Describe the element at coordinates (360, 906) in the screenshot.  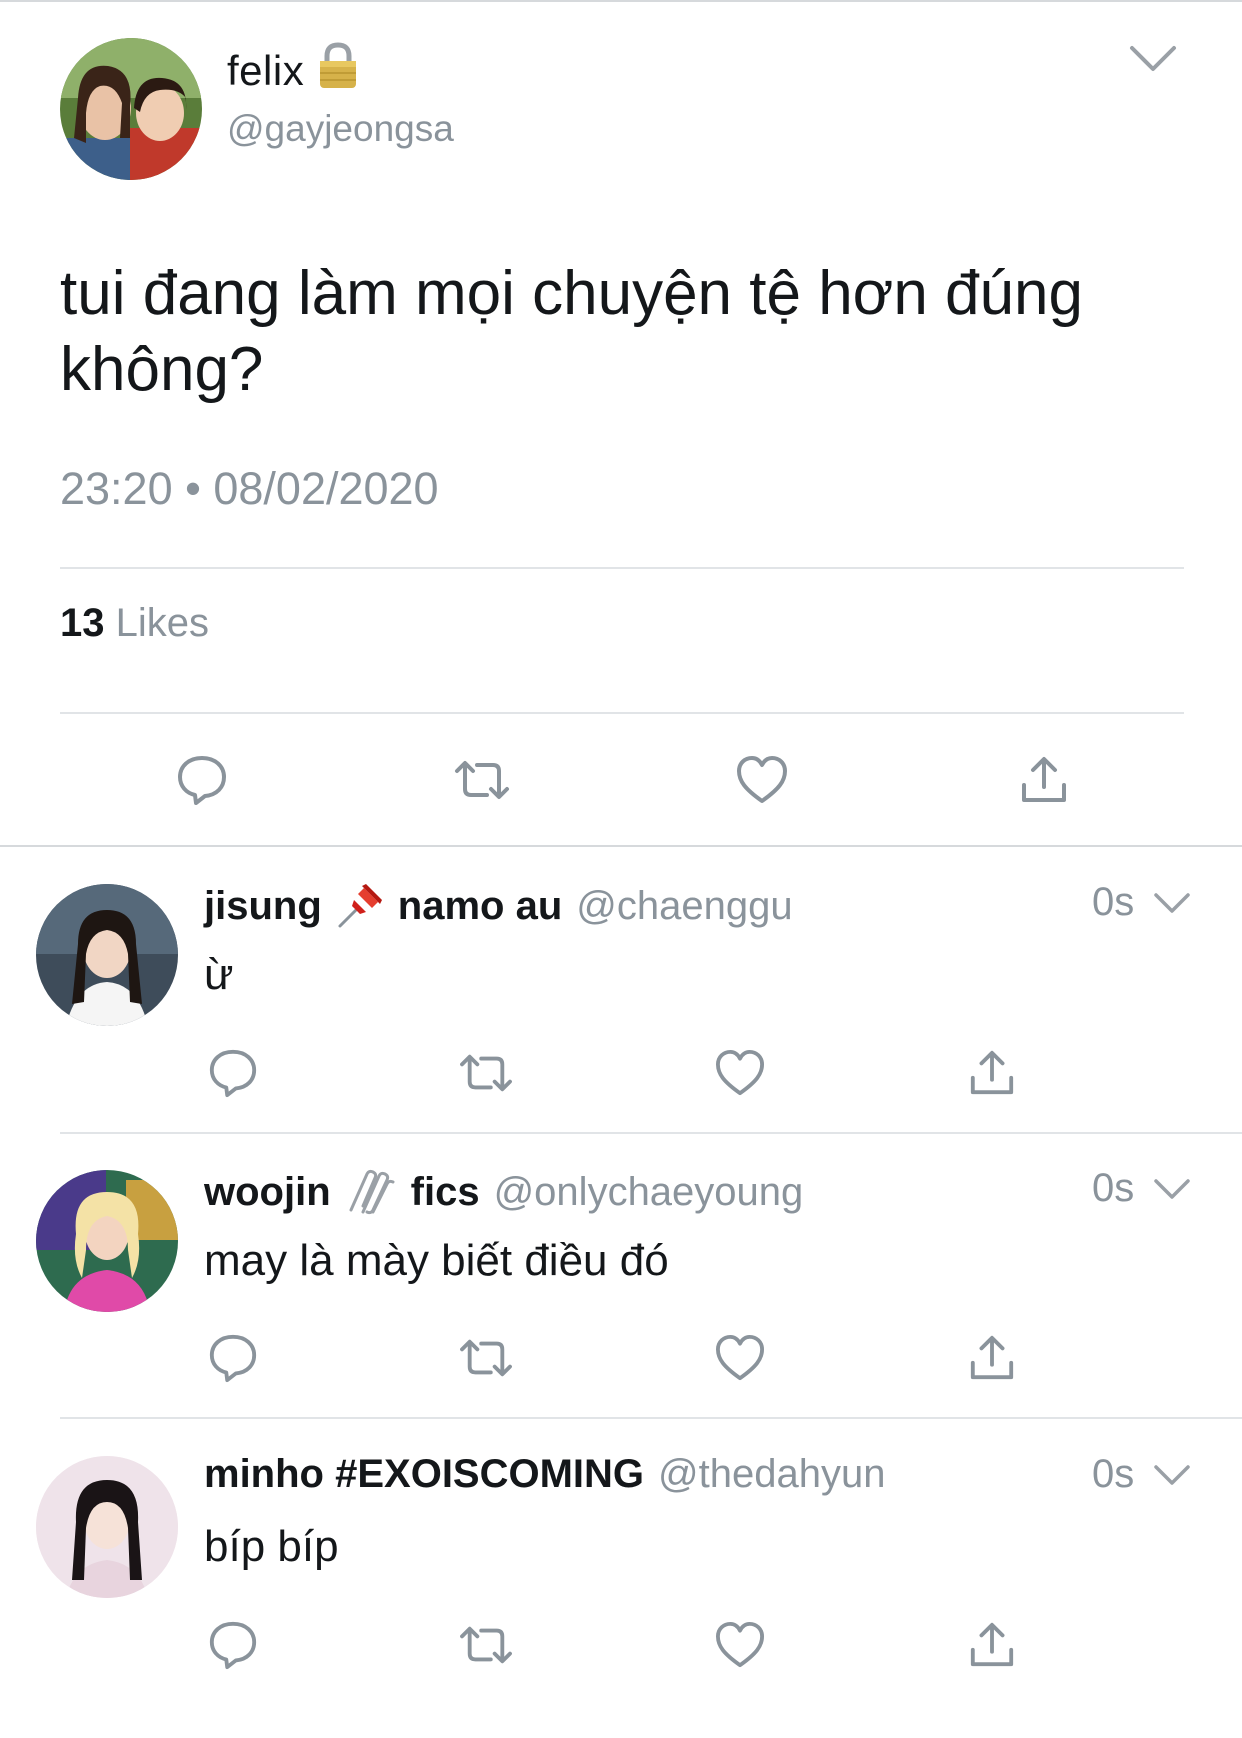
I see `pushpin-icon` at that location.